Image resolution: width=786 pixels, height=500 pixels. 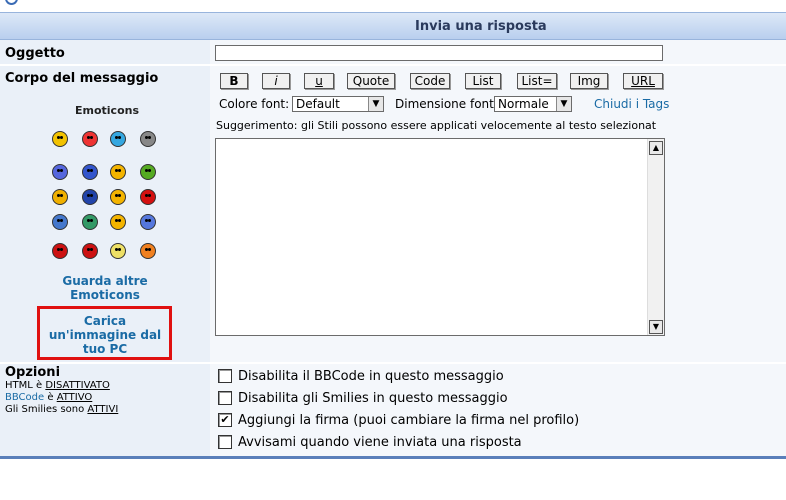 I want to click on bbcode-link: BBCode, so click(x=24, y=397).